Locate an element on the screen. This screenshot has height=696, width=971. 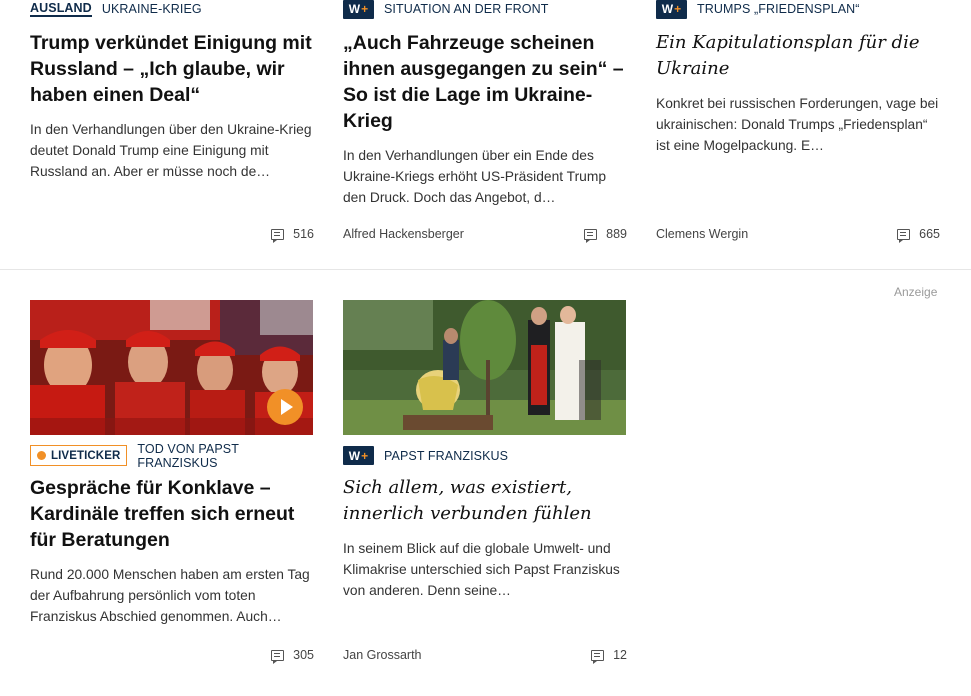
kicker: W + PAPST FRANZISKUS is located at coordinates (485, 455).